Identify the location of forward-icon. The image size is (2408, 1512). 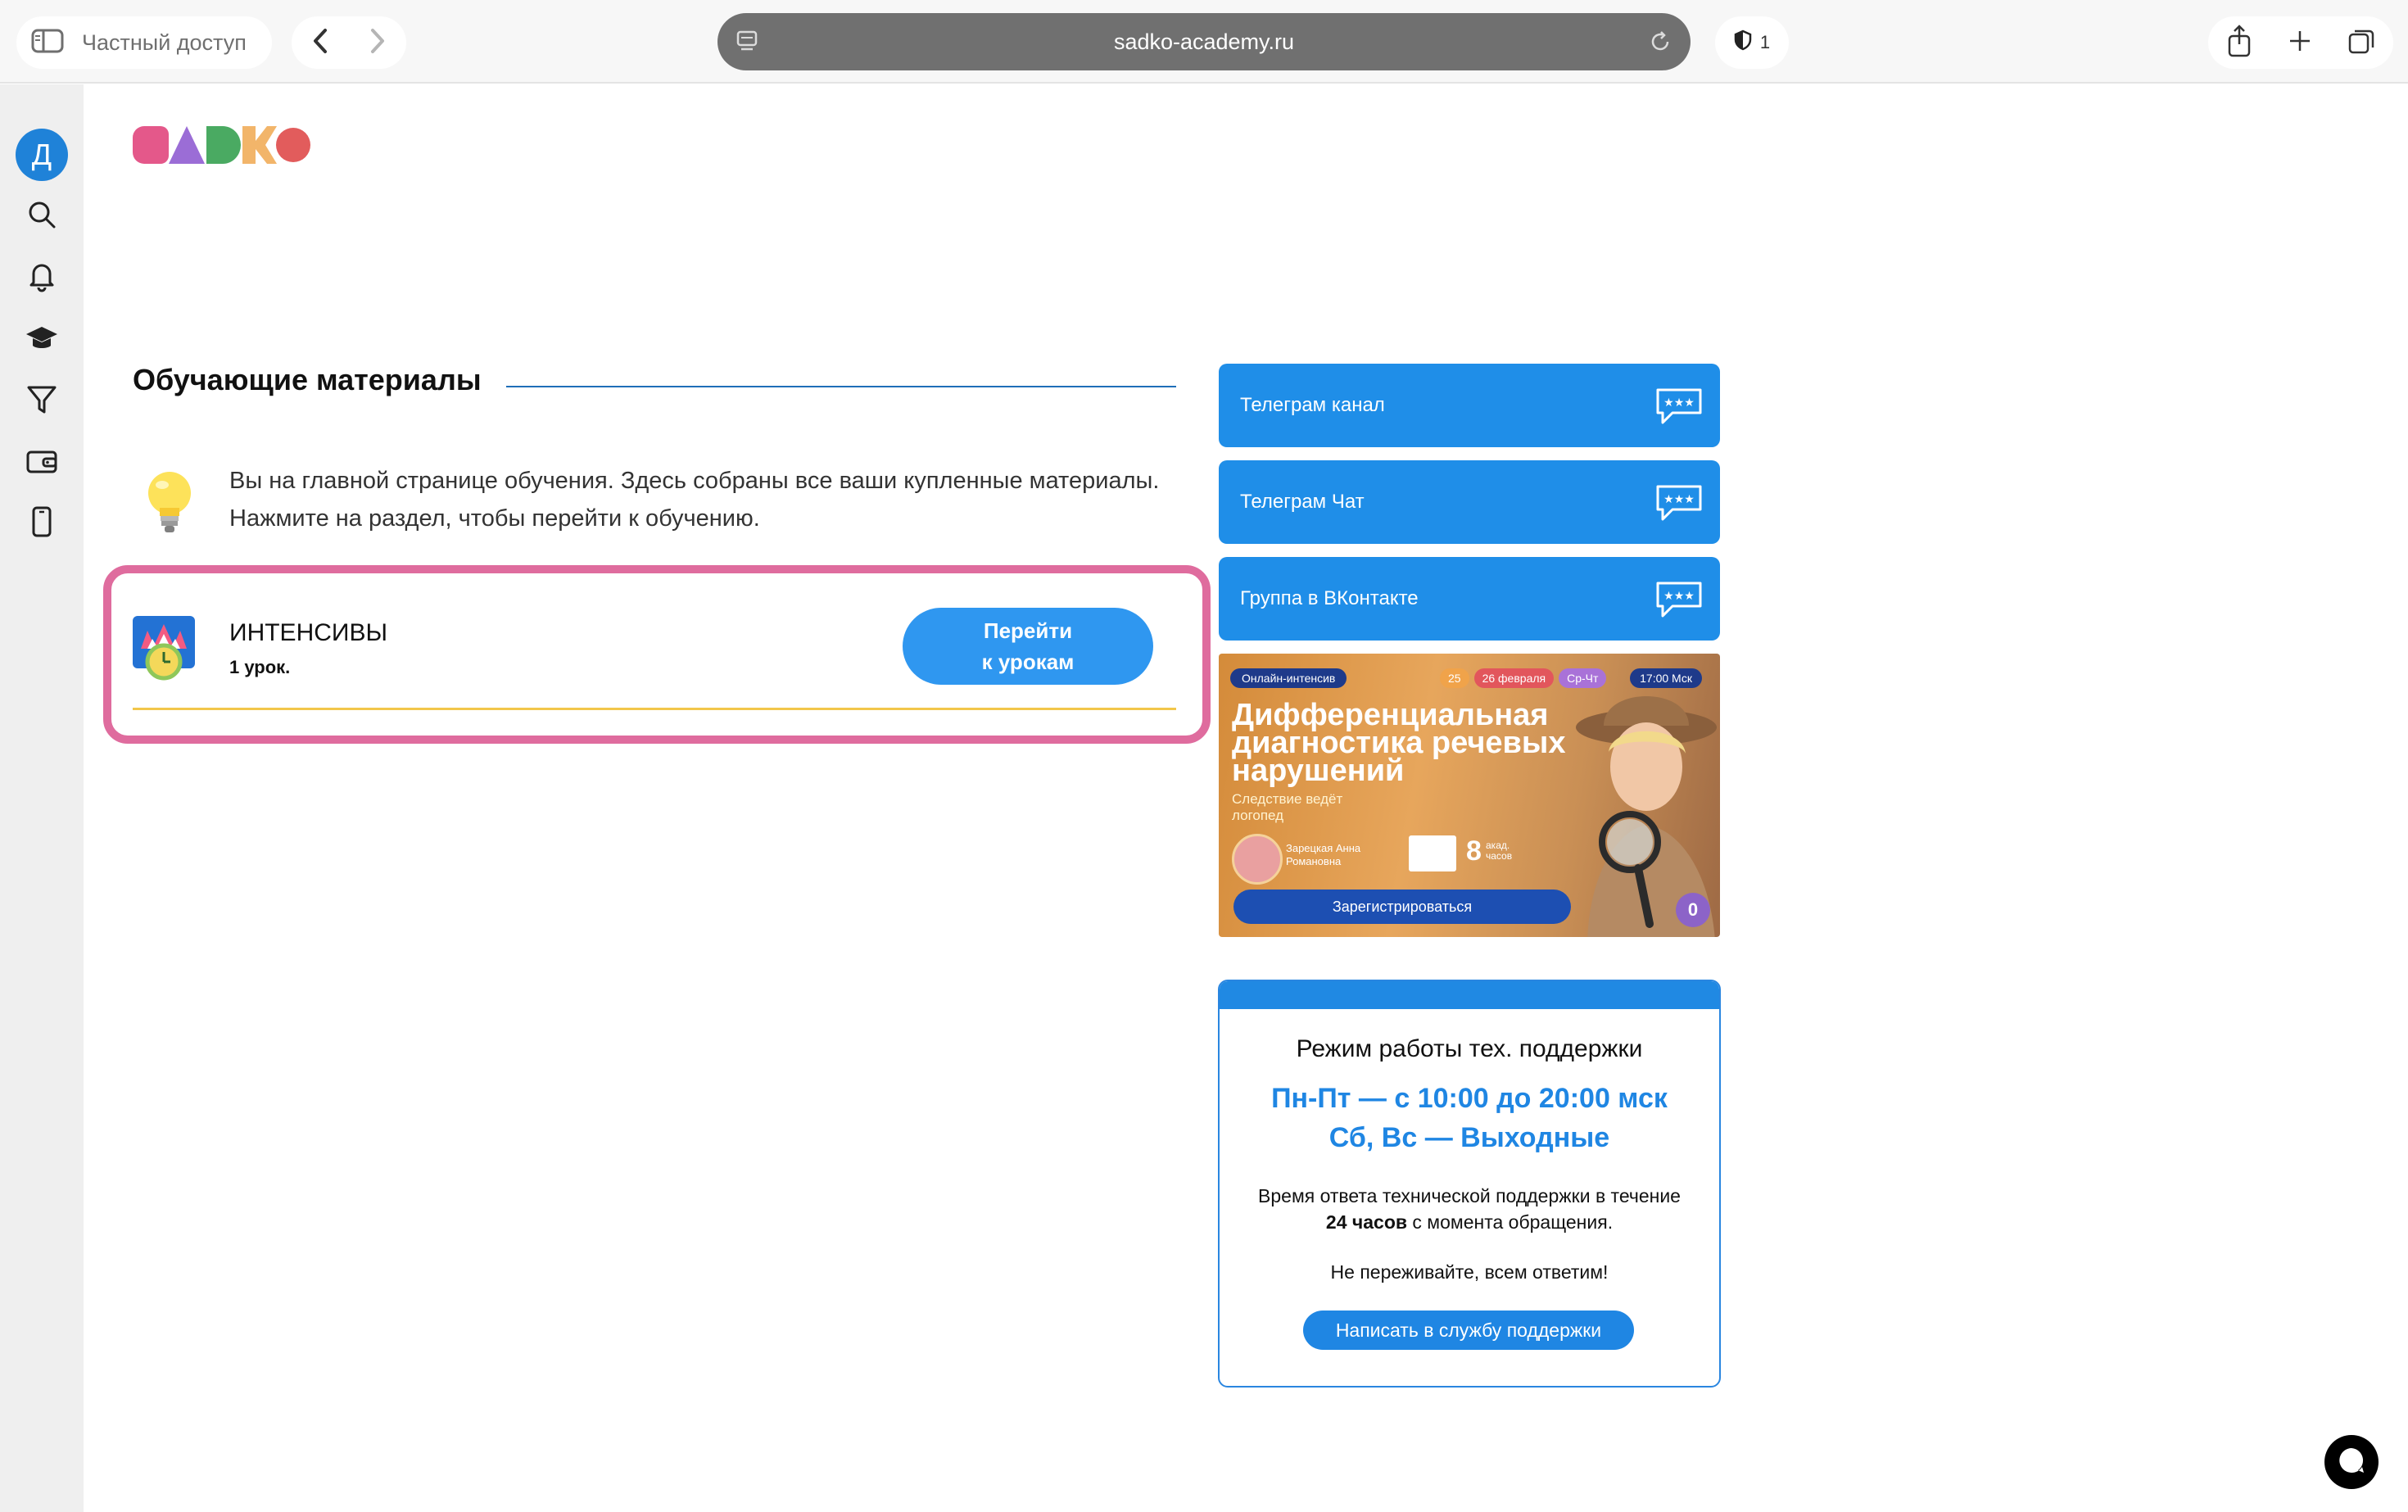
(377, 43).